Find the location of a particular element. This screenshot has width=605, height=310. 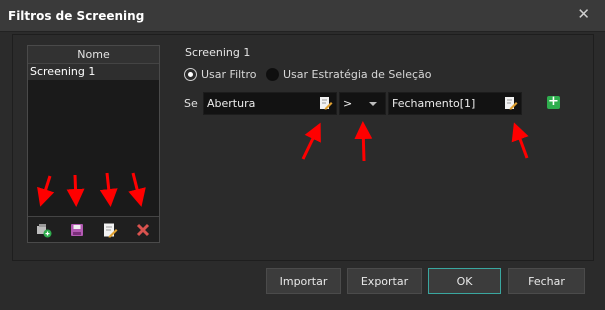

radio-usar-estrategia: Usar Estratégia de Seleção is located at coordinates (349, 74).